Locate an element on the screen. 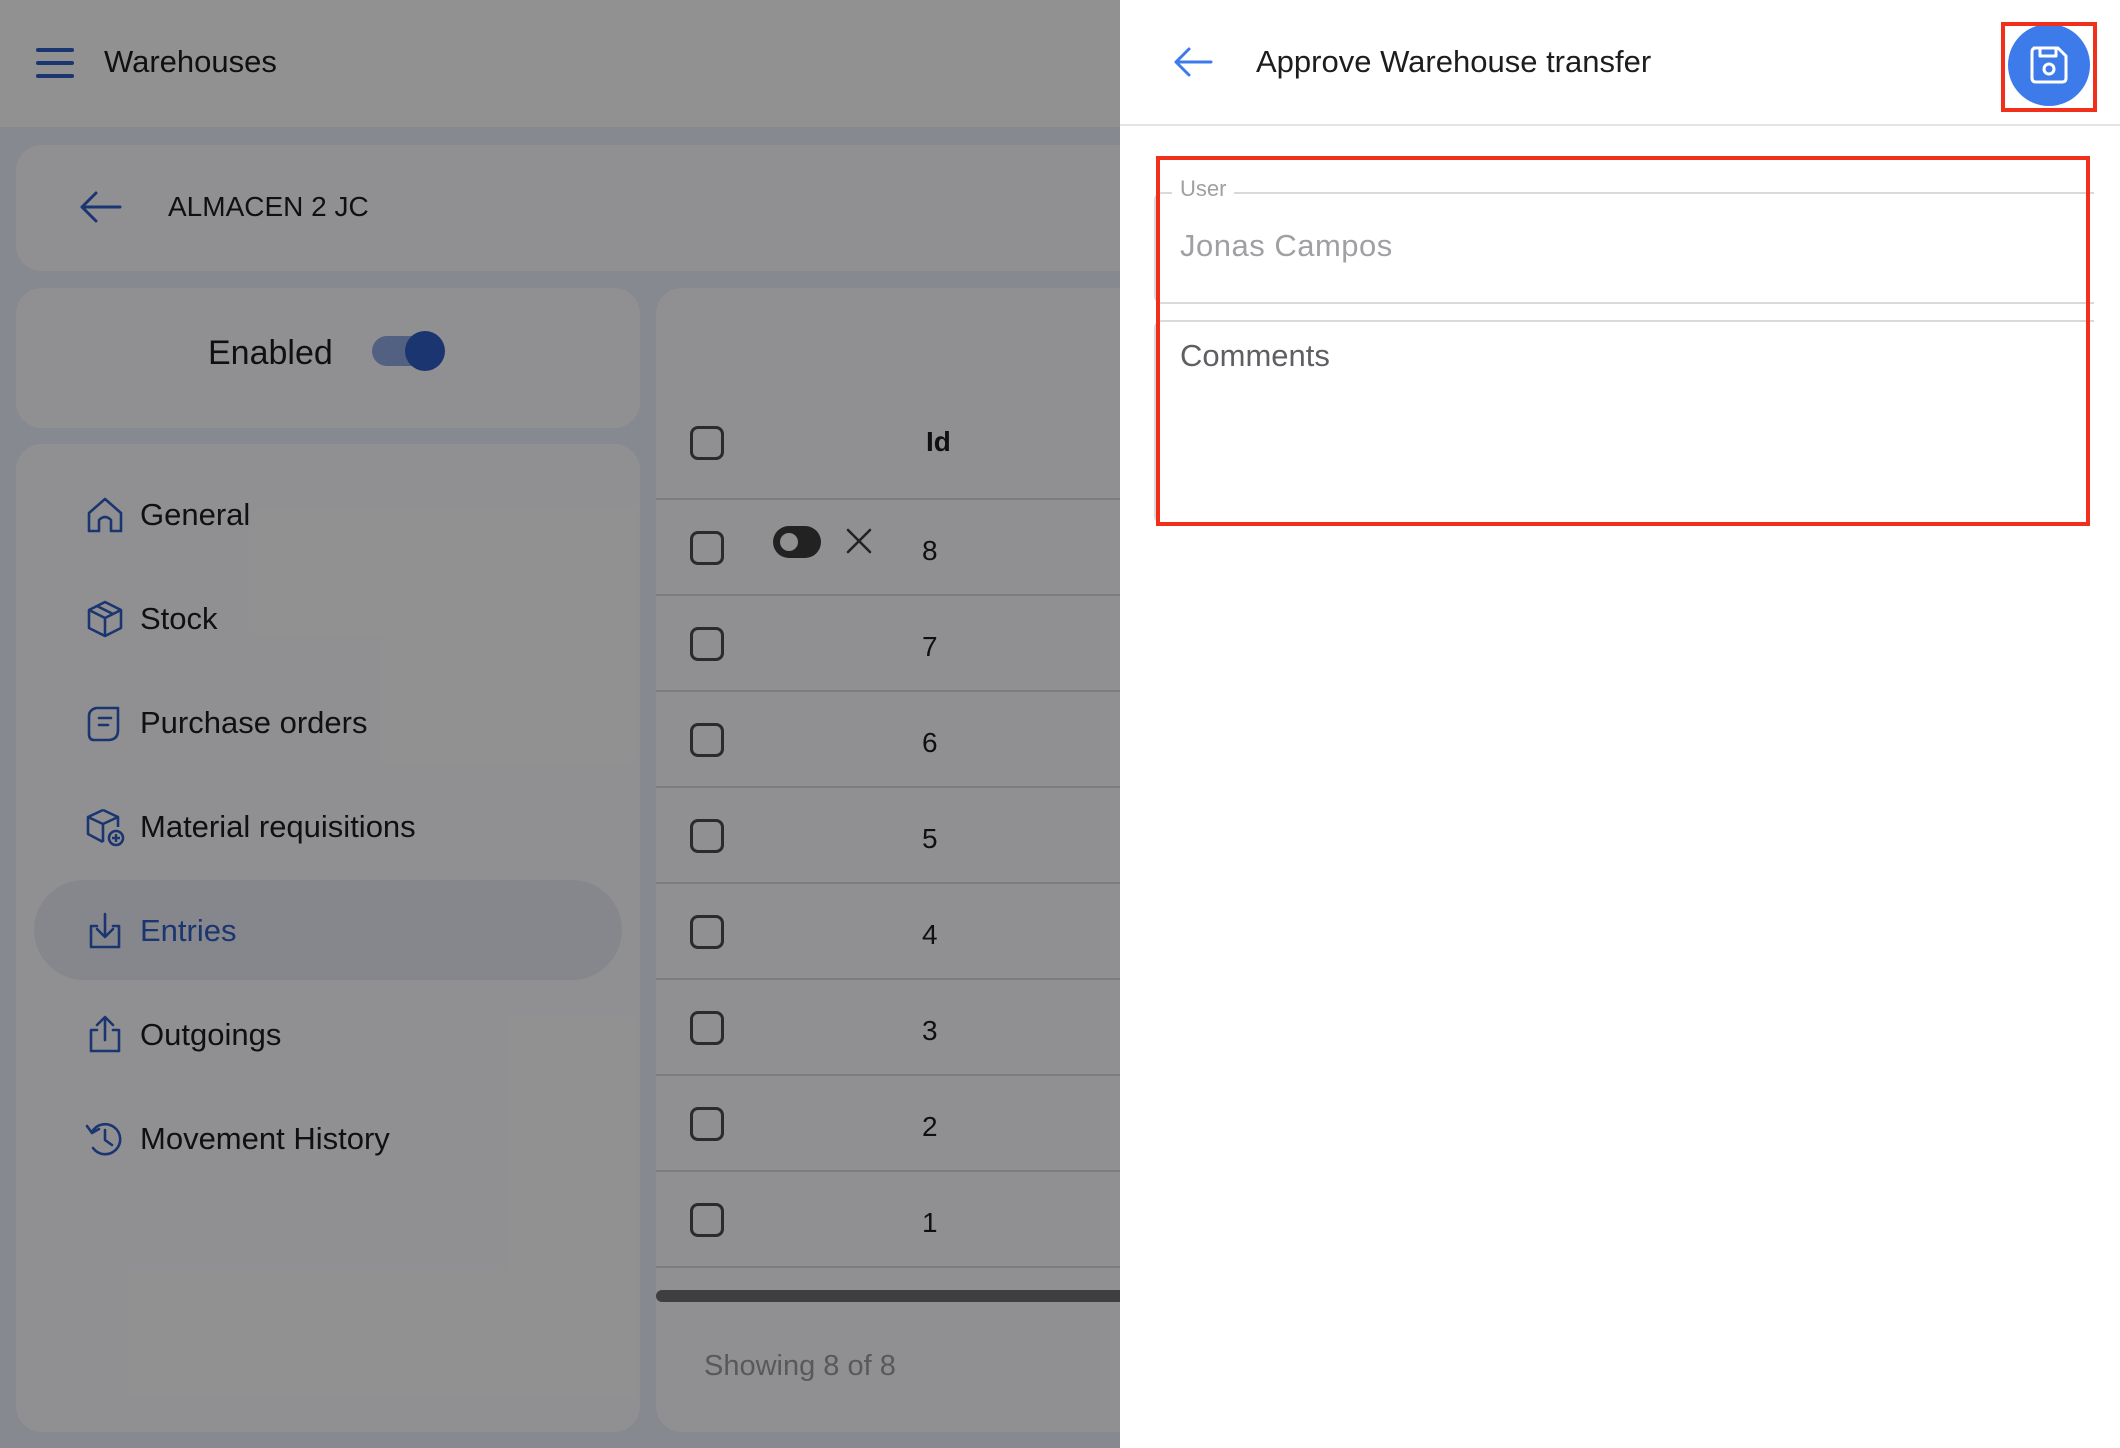 The width and height of the screenshot is (2120, 1448). user-field-label: User is located at coordinates (1203, 189).